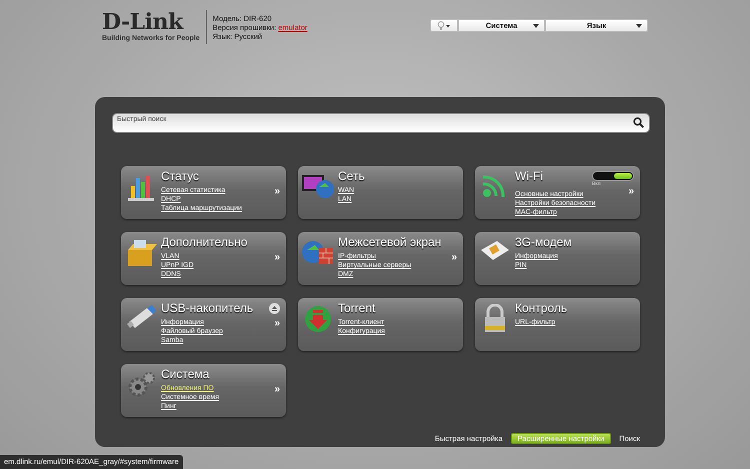 The image size is (750, 469). I want to click on logo: D-Link, so click(143, 22).